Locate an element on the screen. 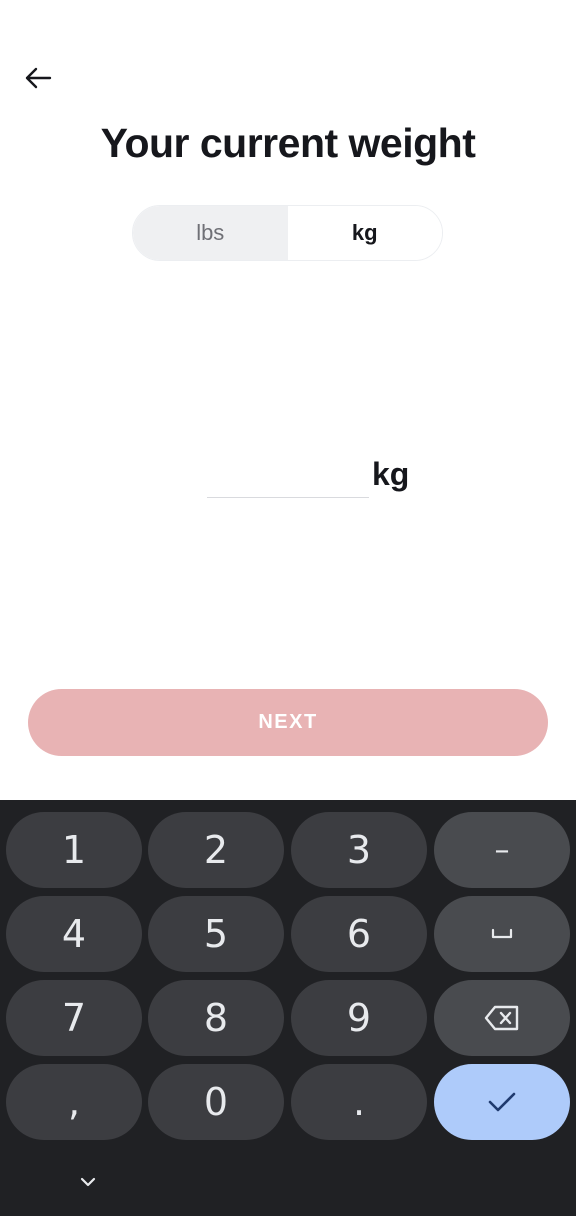 The height and width of the screenshot is (1216, 576). key-8: 8 is located at coordinates (216, 1018).